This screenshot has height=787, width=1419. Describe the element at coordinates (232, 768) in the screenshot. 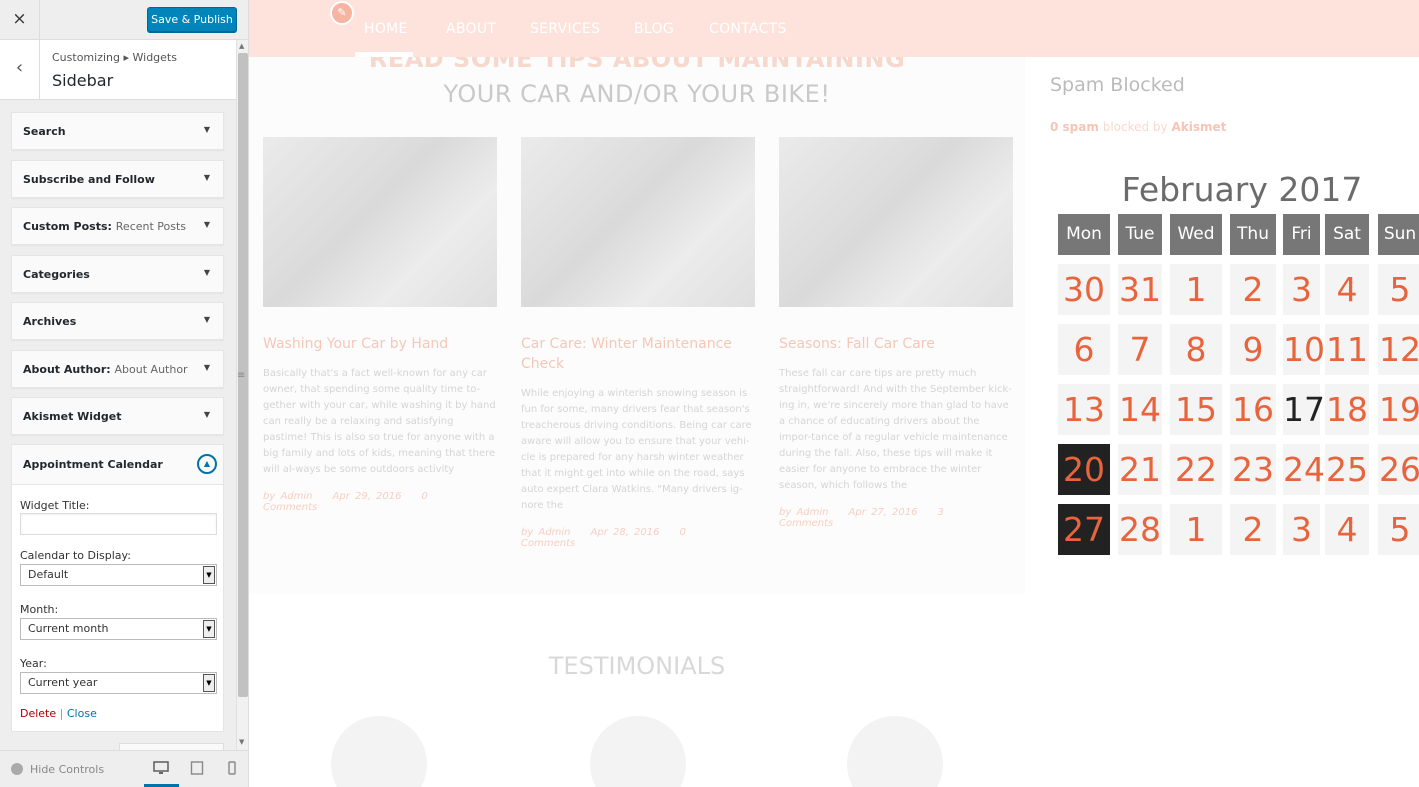

I see `mobile-preview-icon` at that location.